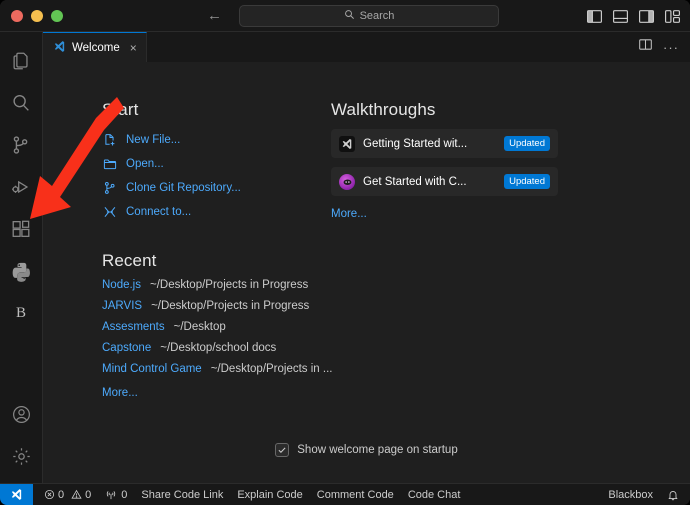 Image resolution: width=690 pixels, height=505 pixels. Describe the element at coordinates (620, 16) in the screenshot. I see `toggle-panel-icon` at that location.